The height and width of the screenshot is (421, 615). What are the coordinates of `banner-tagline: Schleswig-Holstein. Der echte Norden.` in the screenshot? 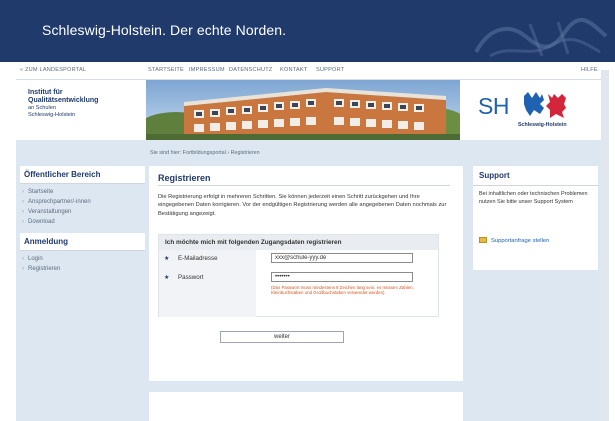 It's located at (164, 30).